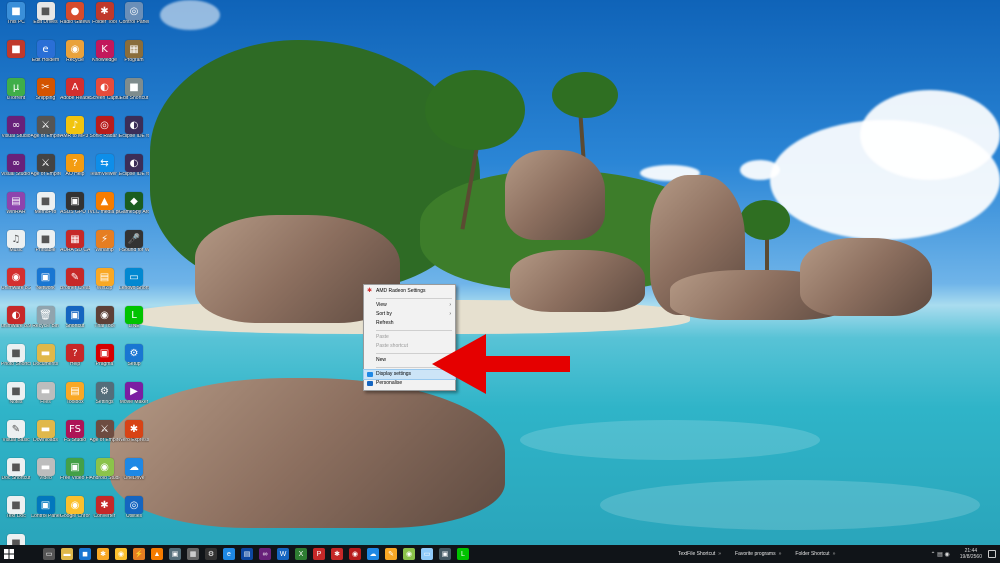 This screenshot has width=1000, height=563. I want to click on store-icon: ◼, so click(85, 554).